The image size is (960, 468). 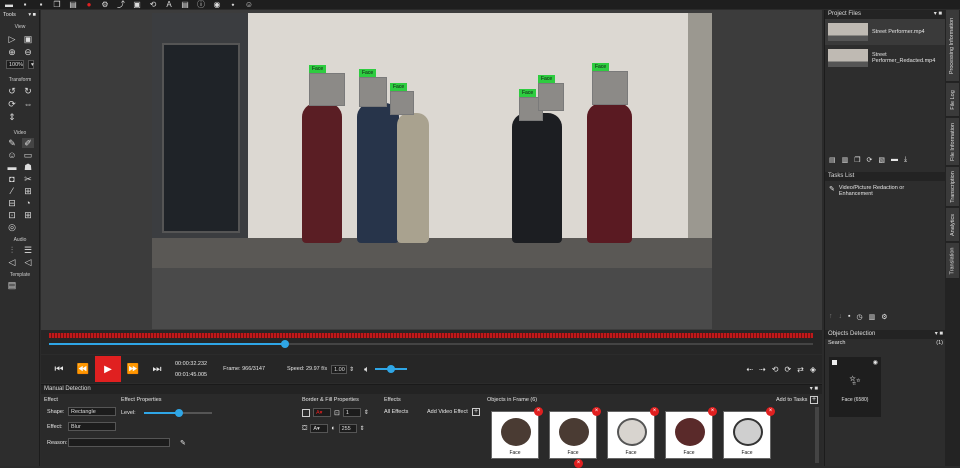 What do you see at coordinates (25, 4) in the screenshot?
I see `save-icon: ▪` at bounding box center [25, 4].